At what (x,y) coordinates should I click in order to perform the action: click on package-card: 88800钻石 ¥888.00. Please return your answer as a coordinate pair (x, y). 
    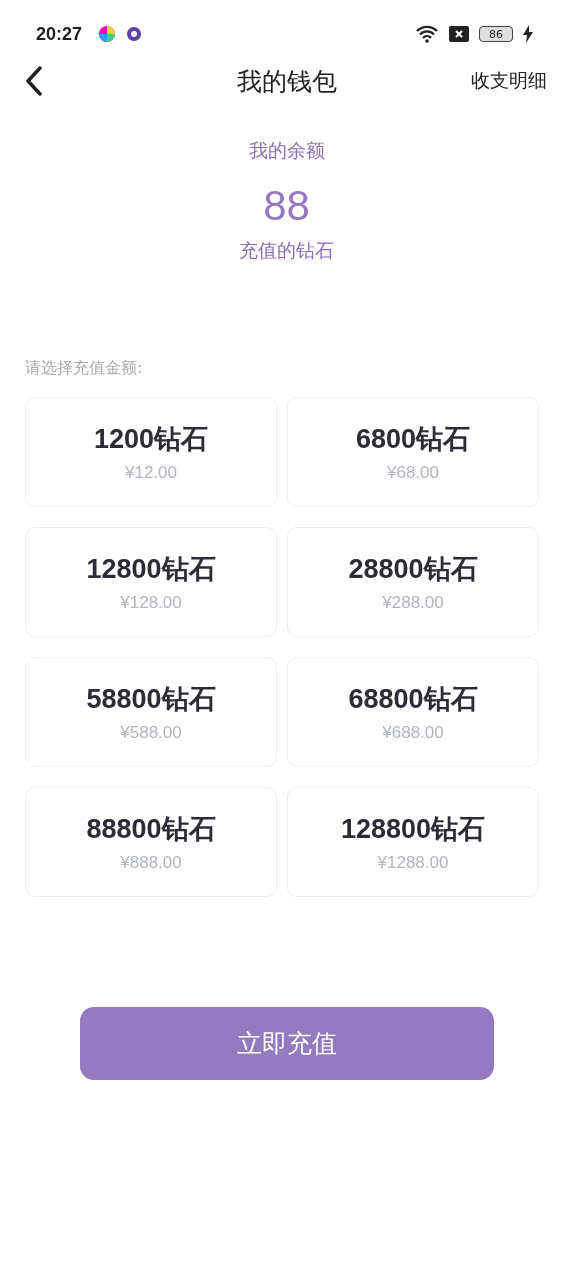
    Looking at the image, I should click on (151, 842).